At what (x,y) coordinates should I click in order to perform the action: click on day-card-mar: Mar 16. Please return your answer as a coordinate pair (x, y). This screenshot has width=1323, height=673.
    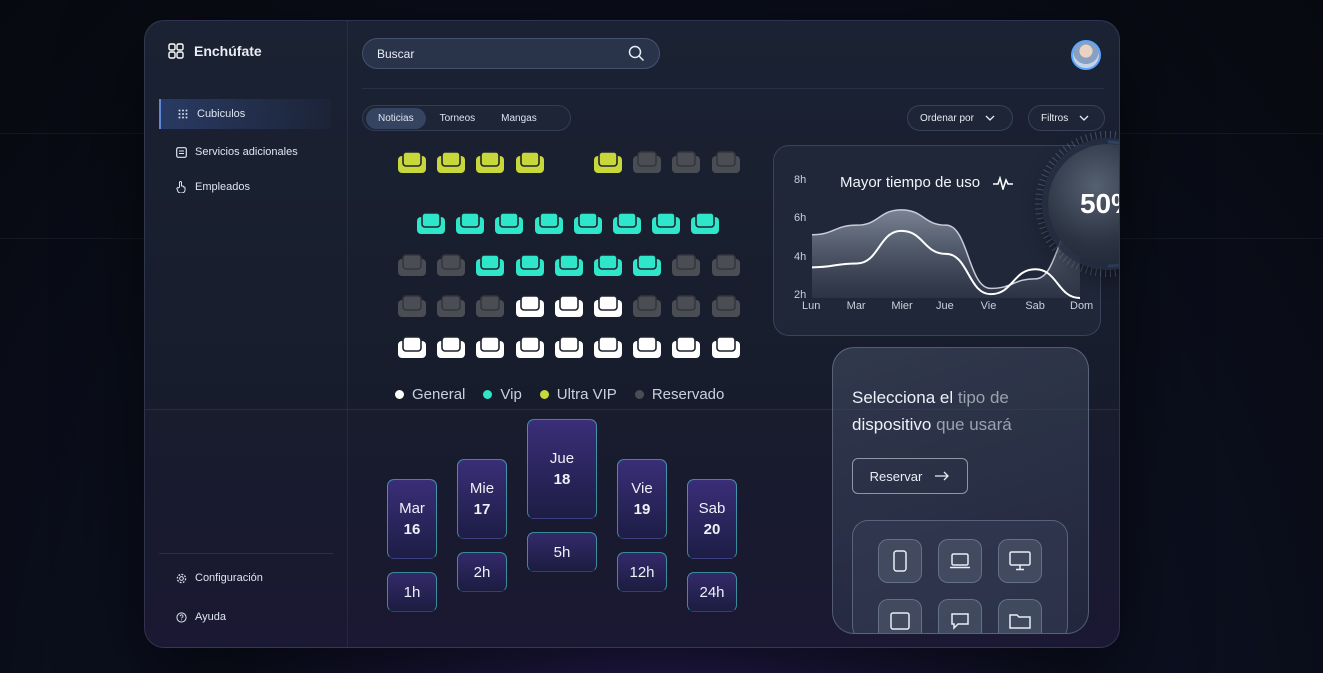
    Looking at the image, I should click on (412, 519).